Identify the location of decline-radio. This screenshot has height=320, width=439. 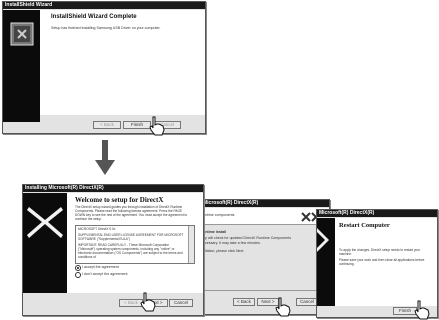
(78, 275).